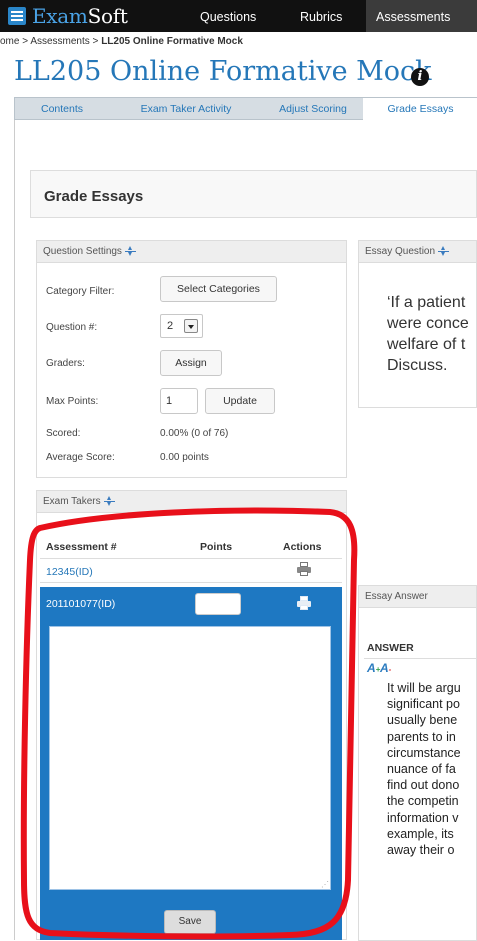 The image size is (477, 941). I want to click on save-button: Save, so click(190, 922).